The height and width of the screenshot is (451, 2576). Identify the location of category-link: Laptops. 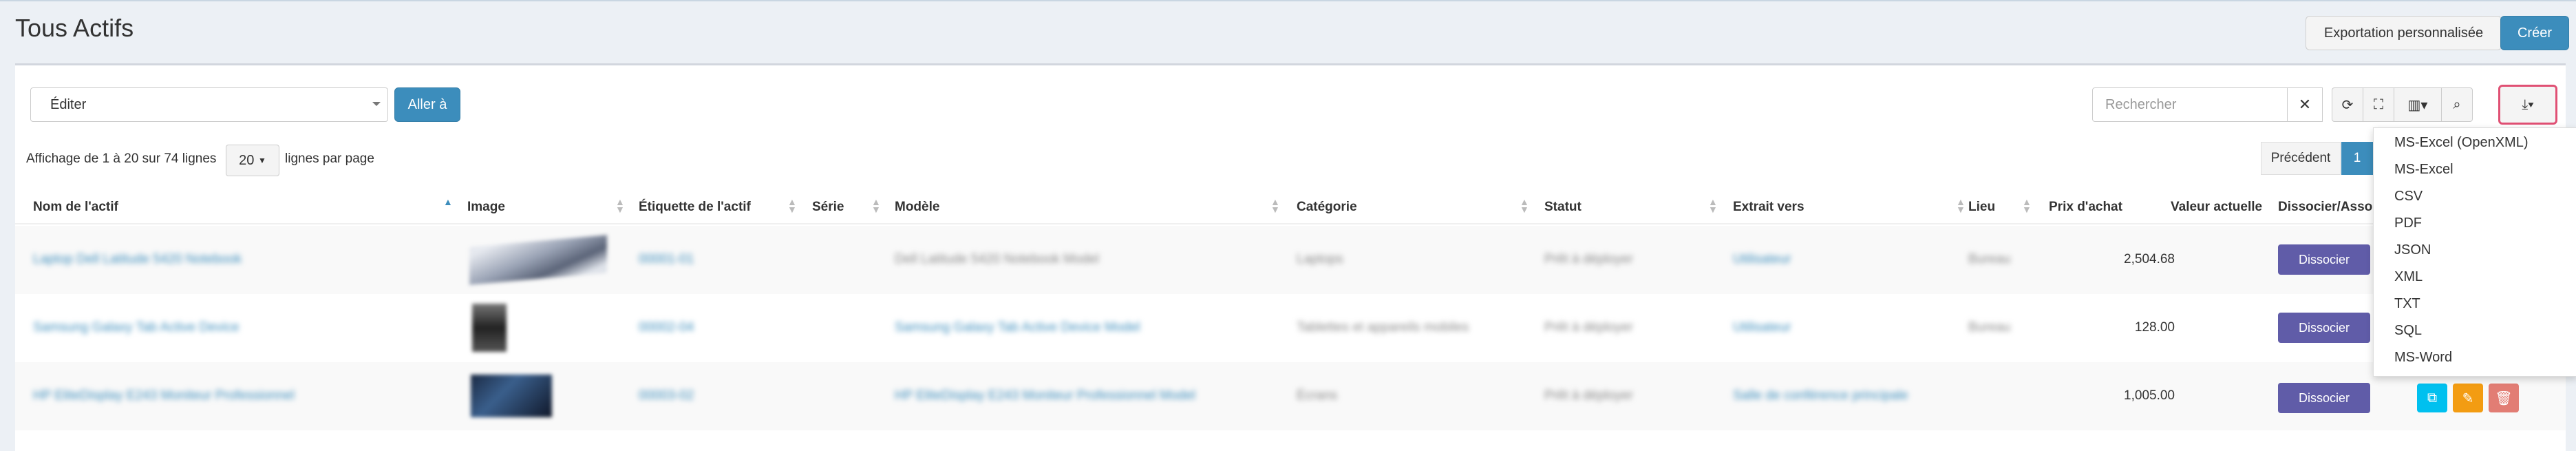
(1320, 259).